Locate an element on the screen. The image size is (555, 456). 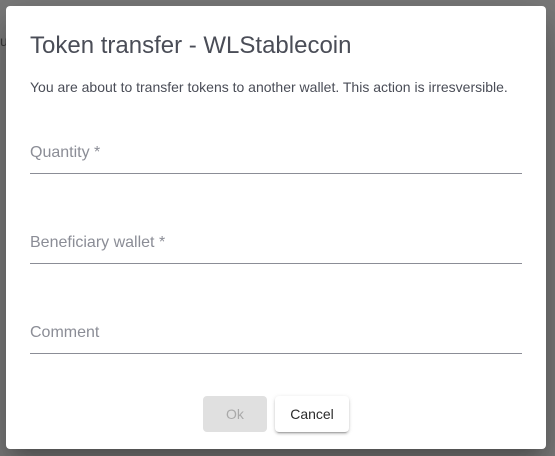
dialog-actions: Ok Cancel is located at coordinates (276, 414).